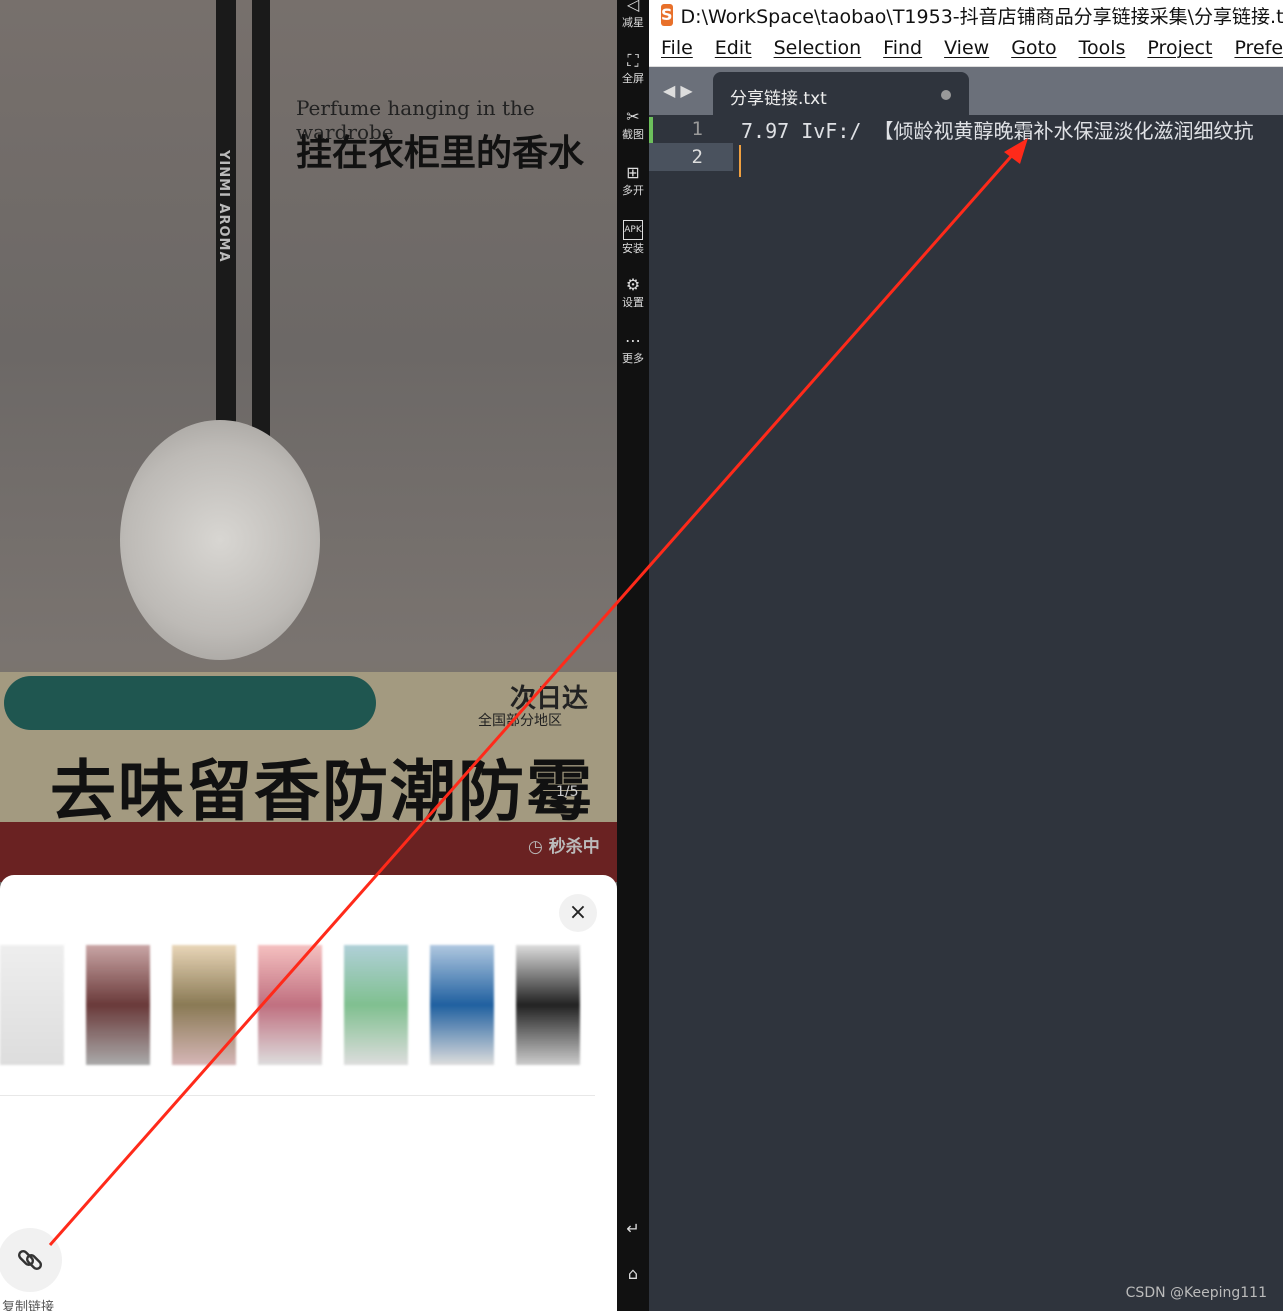  What do you see at coordinates (633, 15) in the screenshot?
I see `tool-volume-down: ◁ 减星` at bounding box center [633, 15].